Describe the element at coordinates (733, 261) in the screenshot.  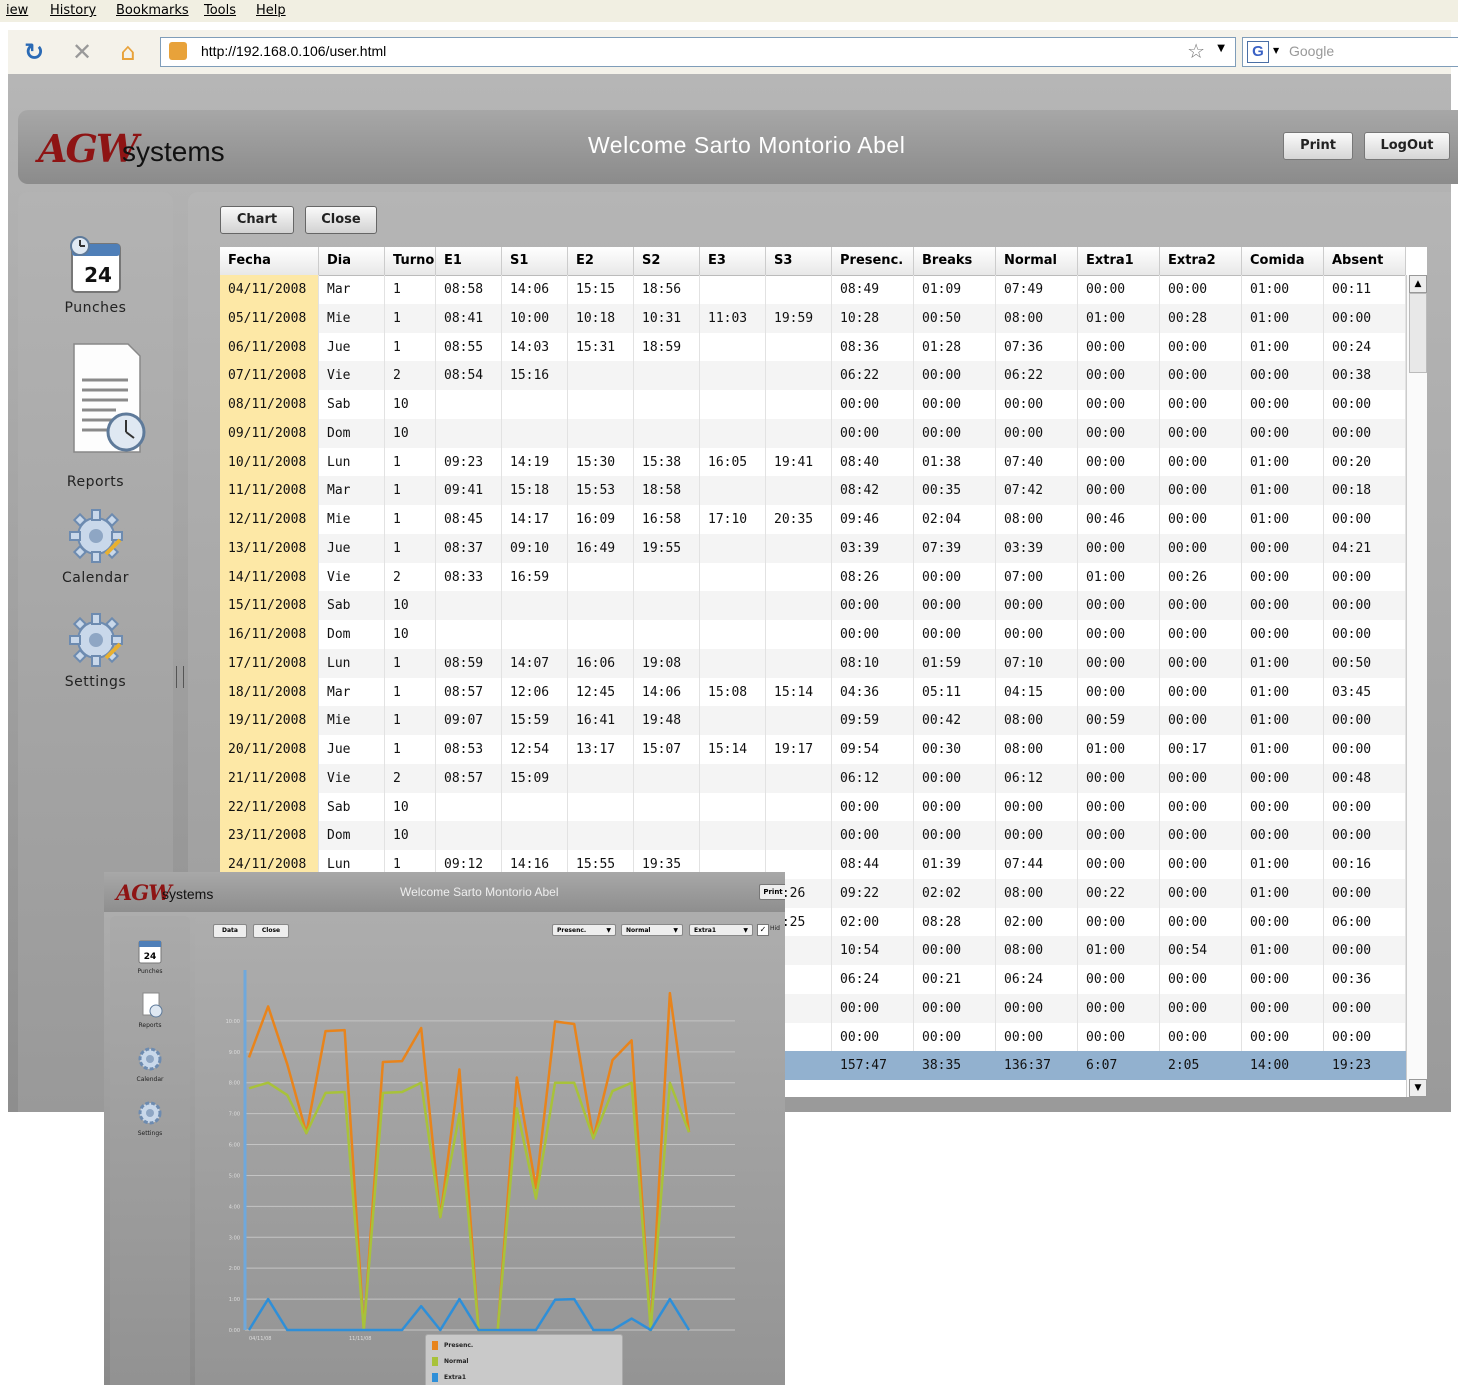
I see `column-header: E3` at that location.